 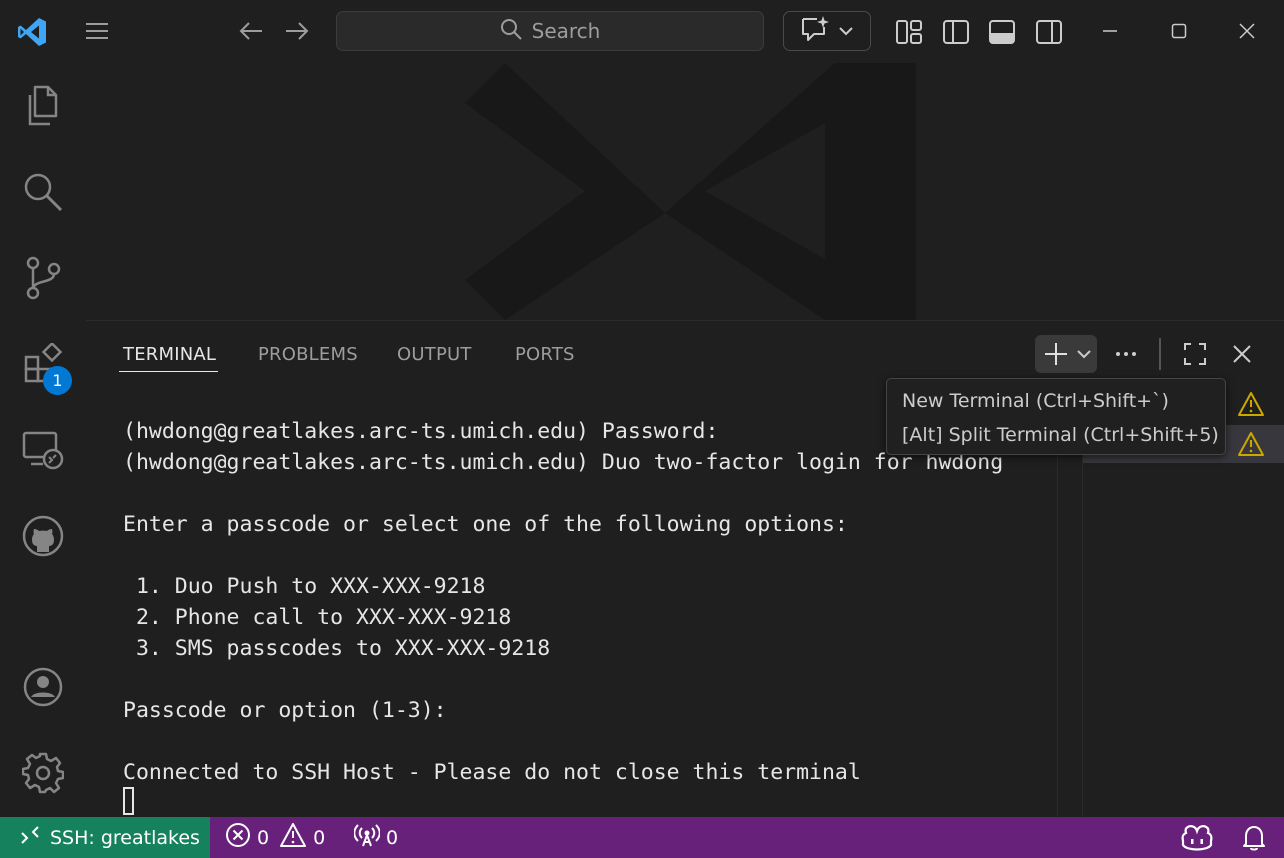 I want to click on toggle-primary-sidebar-icon, so click(x=956, y=32).